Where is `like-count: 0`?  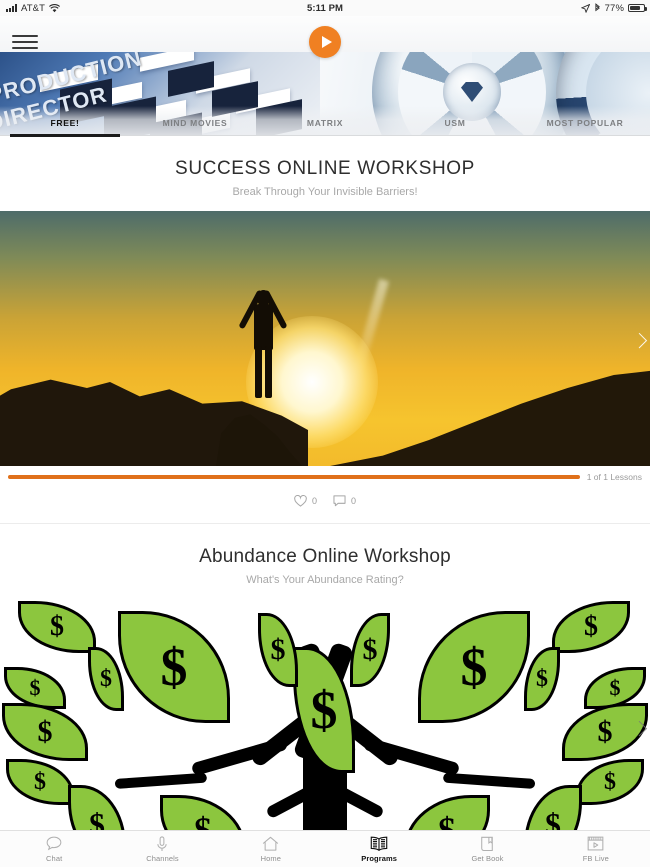
like-count: 0 is located at coordinates (314, 501).